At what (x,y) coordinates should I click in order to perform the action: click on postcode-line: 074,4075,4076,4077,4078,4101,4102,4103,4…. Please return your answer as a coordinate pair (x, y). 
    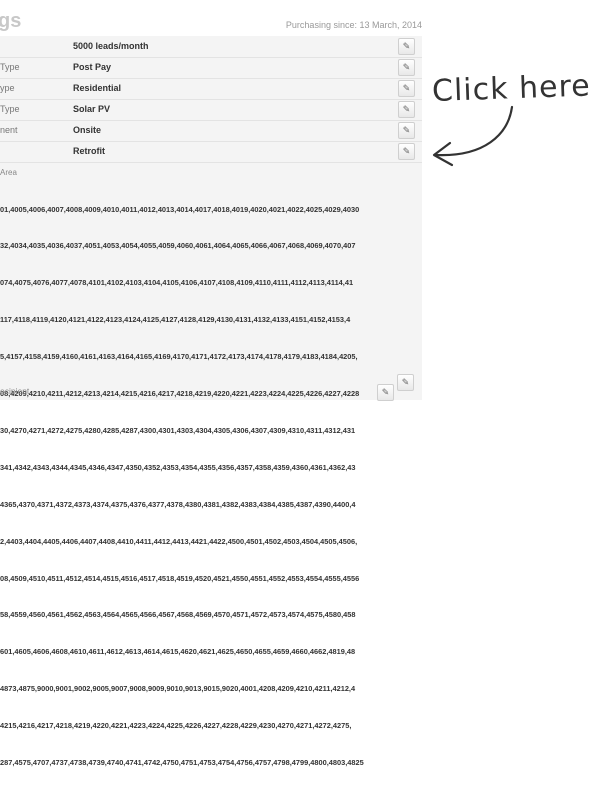
    Looking at the image, I should click on (177, 283).